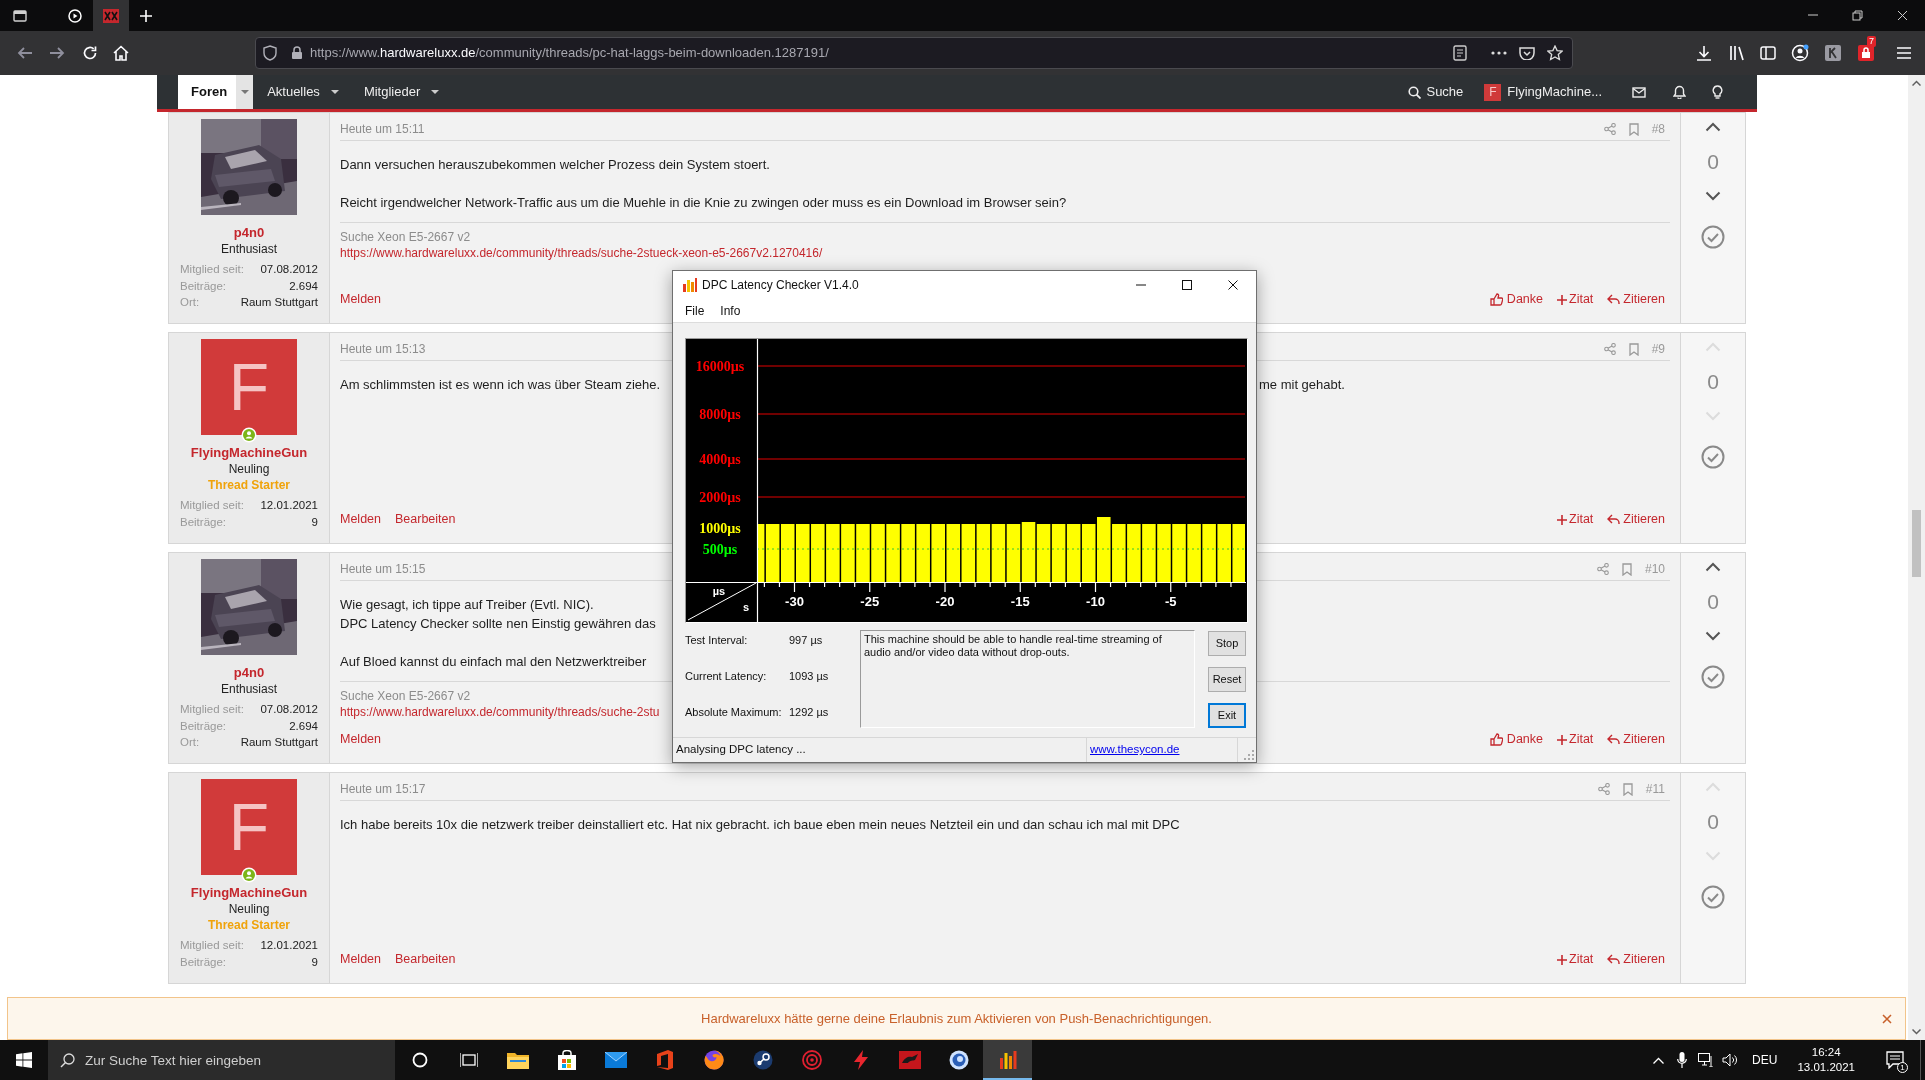 Image resolution: width=1925 pixels, height=1080 pixels. Describe the element at coordinates (1639, 92) in the screenshot. I see `mail-icon` at that location.